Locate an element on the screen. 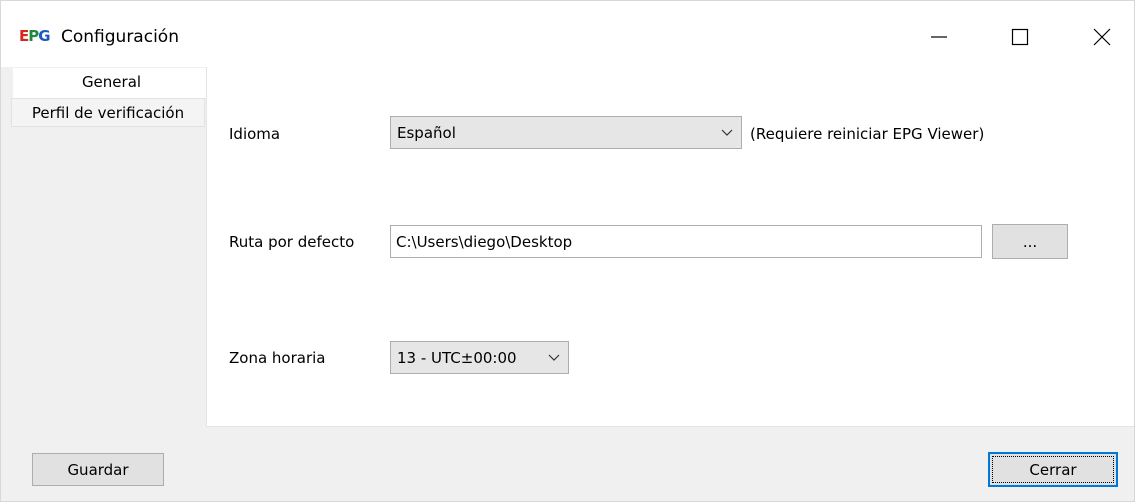 The width and height of the screenshot is (1135, 502). app-logo-icon: EPG is located at coordinates (35, 36).